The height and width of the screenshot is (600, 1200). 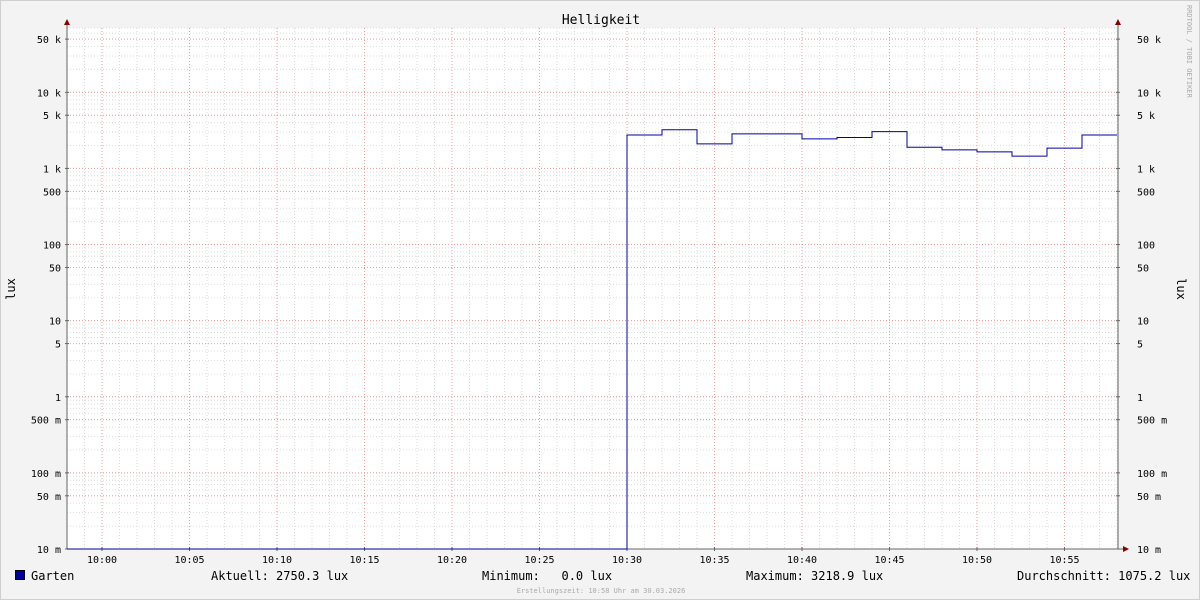 I want to click on y-tick-label-left: 50 k, so click(x=49, y=40).